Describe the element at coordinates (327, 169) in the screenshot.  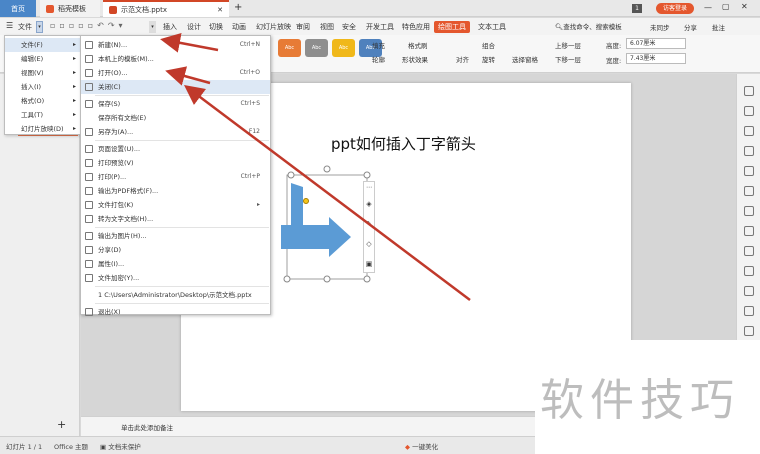
I see `rotate-handle` at that location.